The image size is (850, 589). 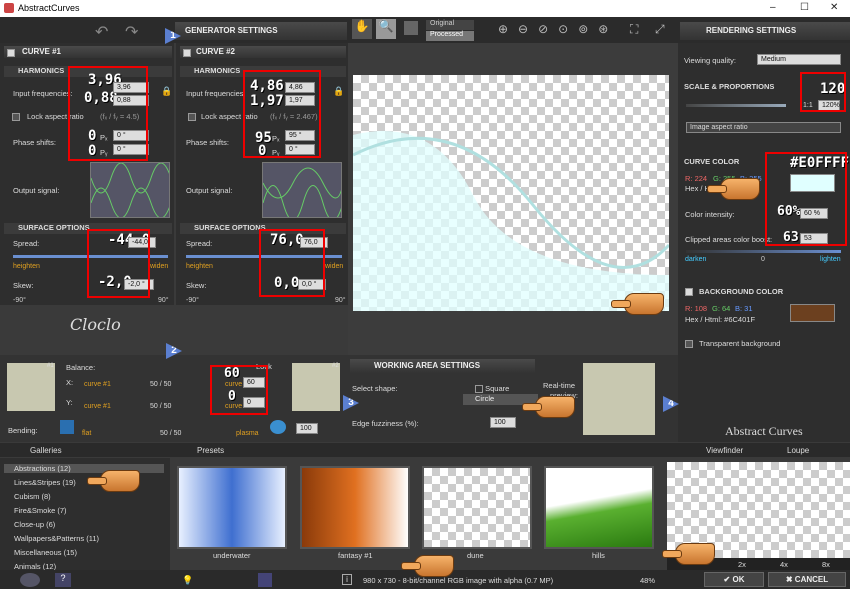 What do you see at coordinates (131, 32) in the screenshot?
I see `redo-icon: ↷` at bounding box center [131, 32].